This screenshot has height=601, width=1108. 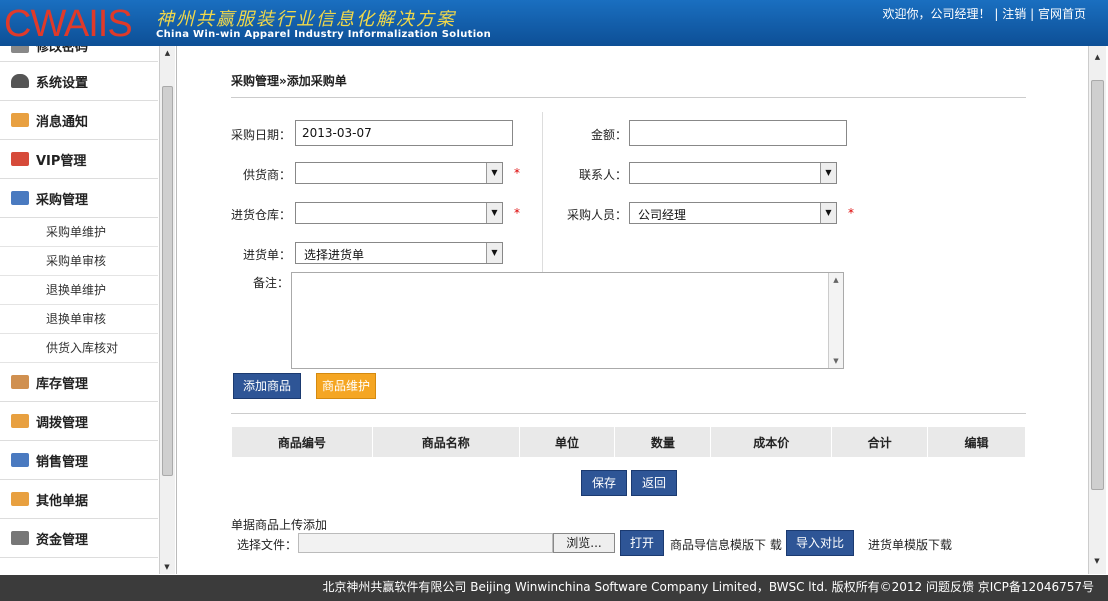 What do you see at coordinates (62, 501) in the screenshot?
I see `sidebar-item-label: 其他单据` at bounding box center [62, 501].